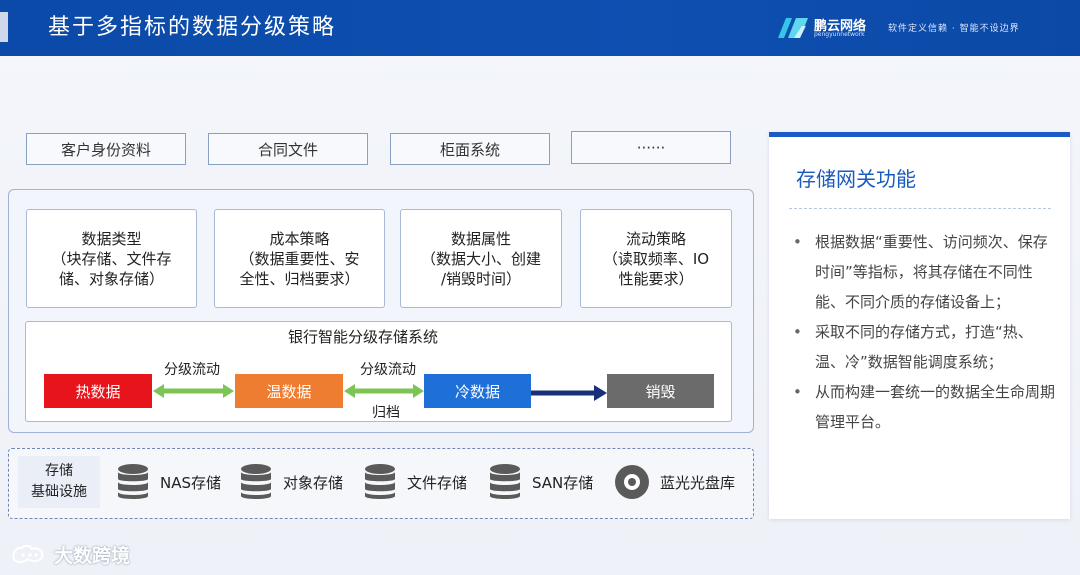 This screenshot has width=1080, height=575. What do you see at coordinates (920, 208) in the screenshot?
I see `panel-divider` at bounding box center [920, 208].